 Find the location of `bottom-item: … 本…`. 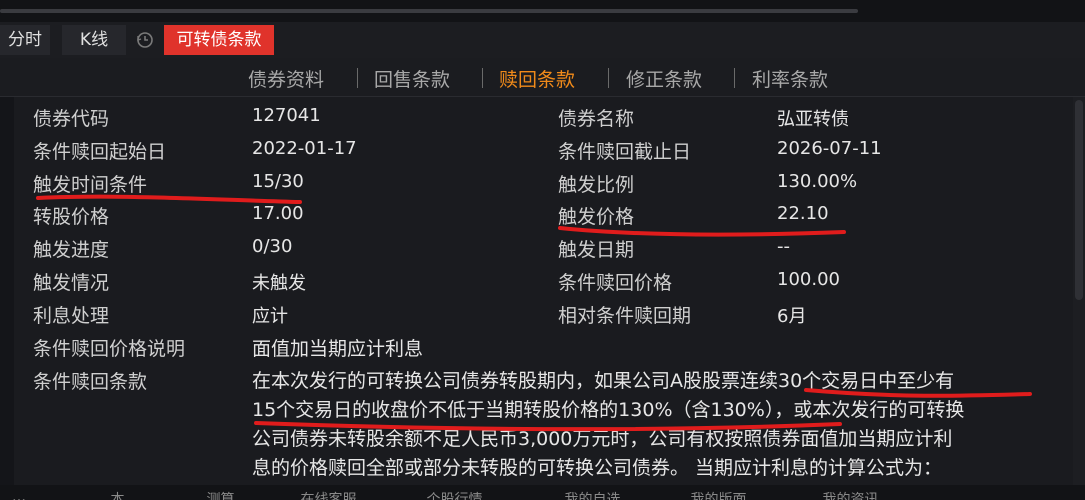

bottom-item: … 本… is located at coordinates (115, 494).